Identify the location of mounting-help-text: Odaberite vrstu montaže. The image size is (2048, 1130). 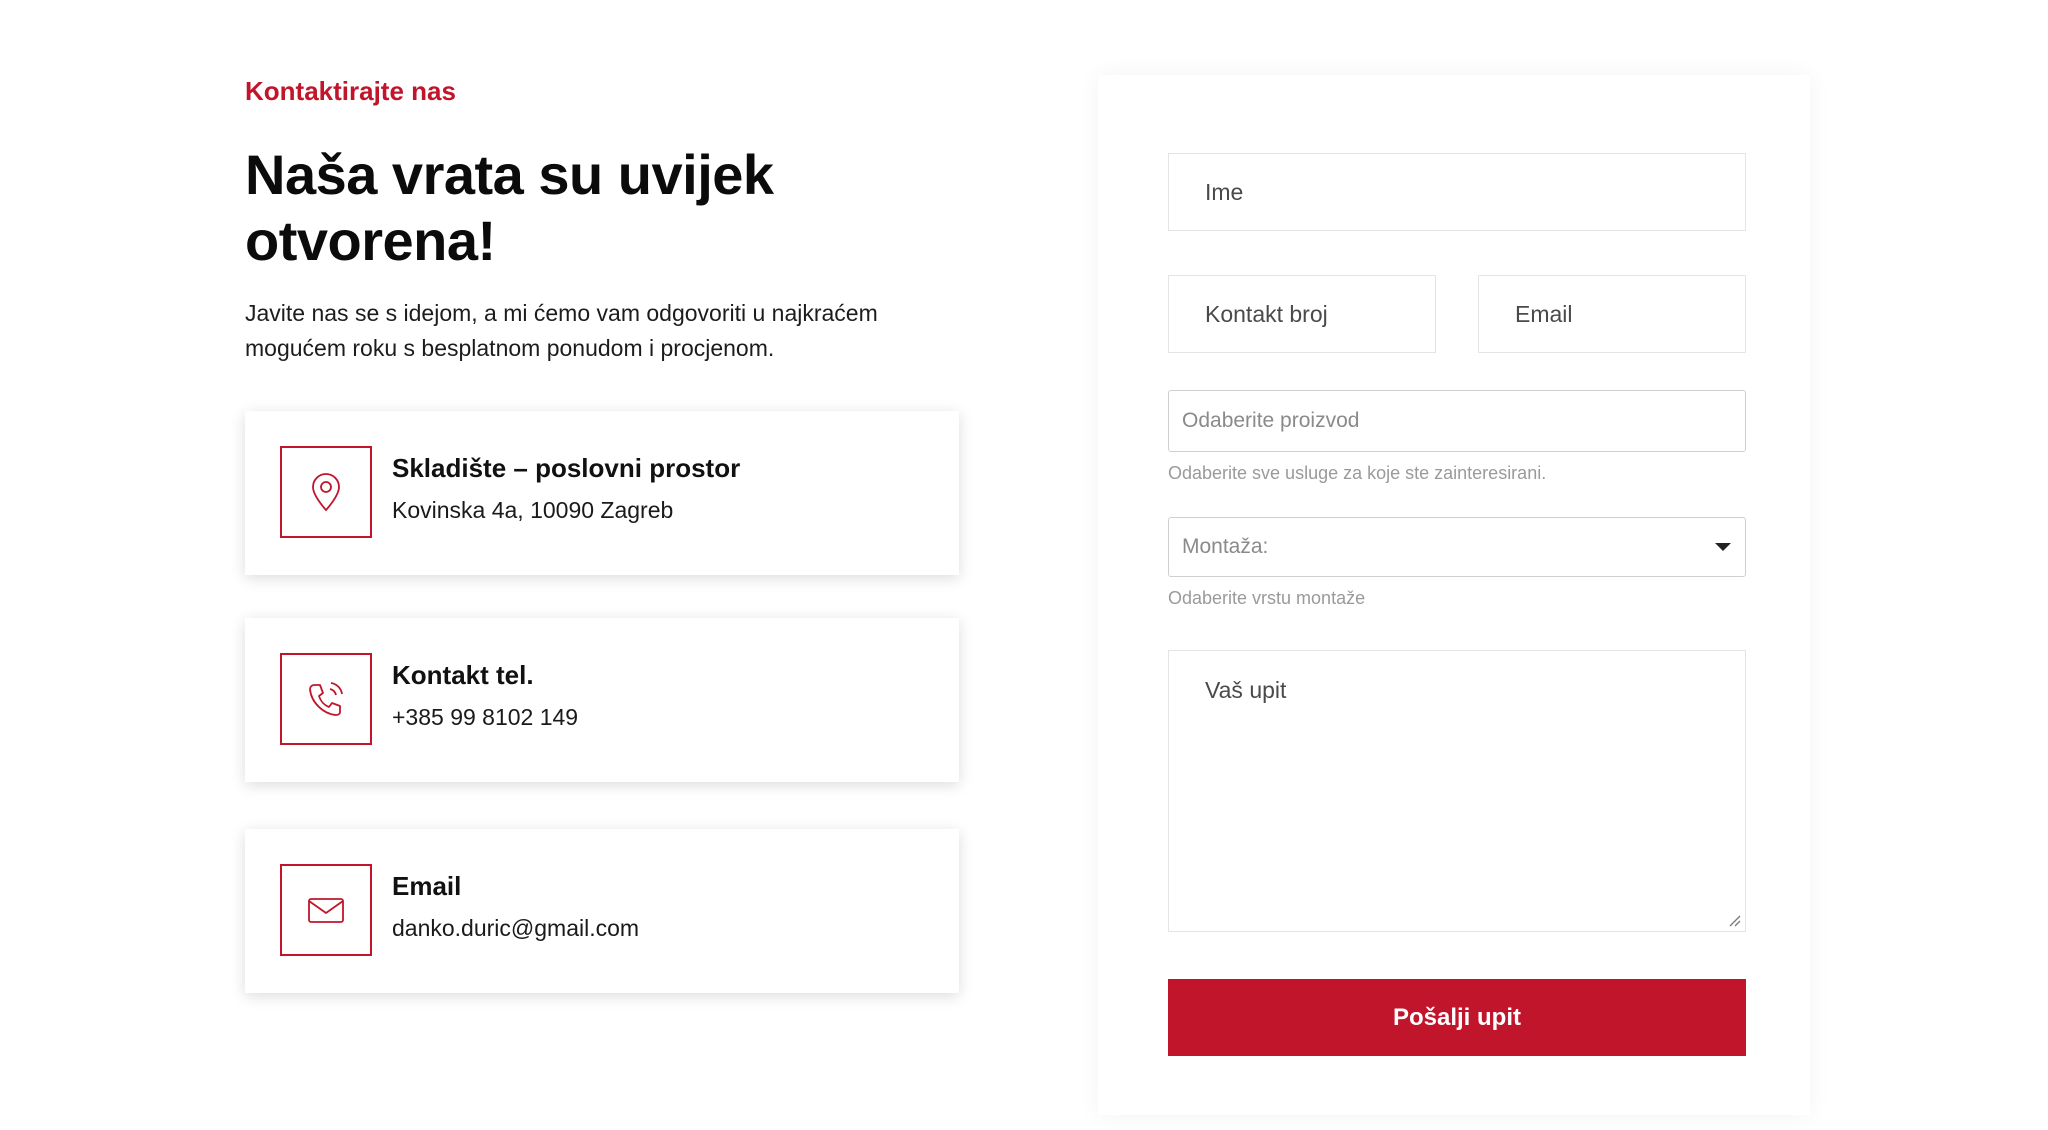
(1267, 598).